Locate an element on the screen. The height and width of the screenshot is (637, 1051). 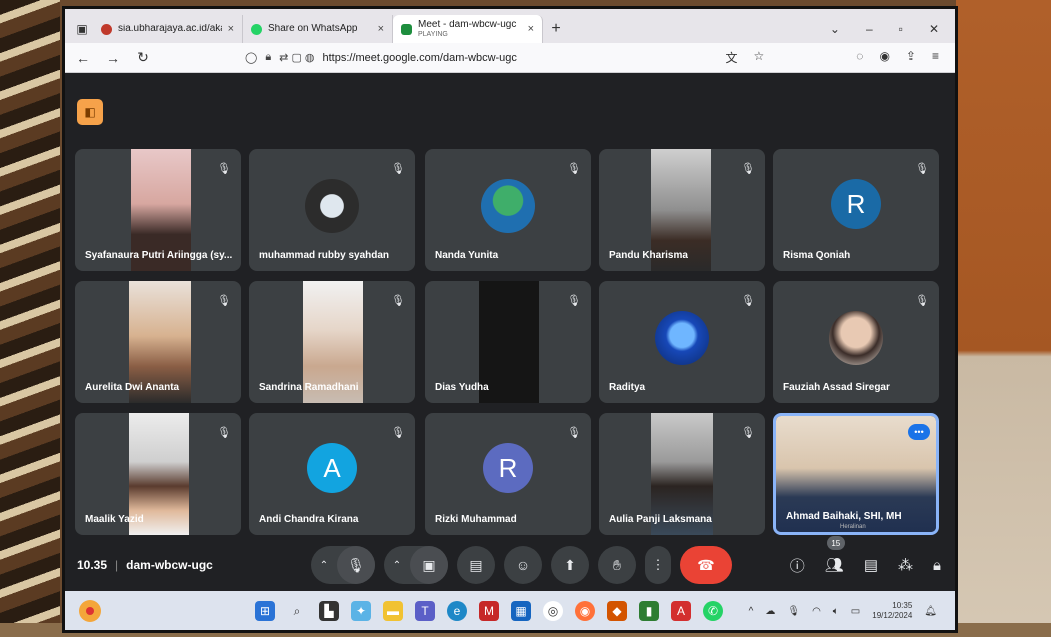
chevron-up-icon: ^ is located at coordinates (751, 611).